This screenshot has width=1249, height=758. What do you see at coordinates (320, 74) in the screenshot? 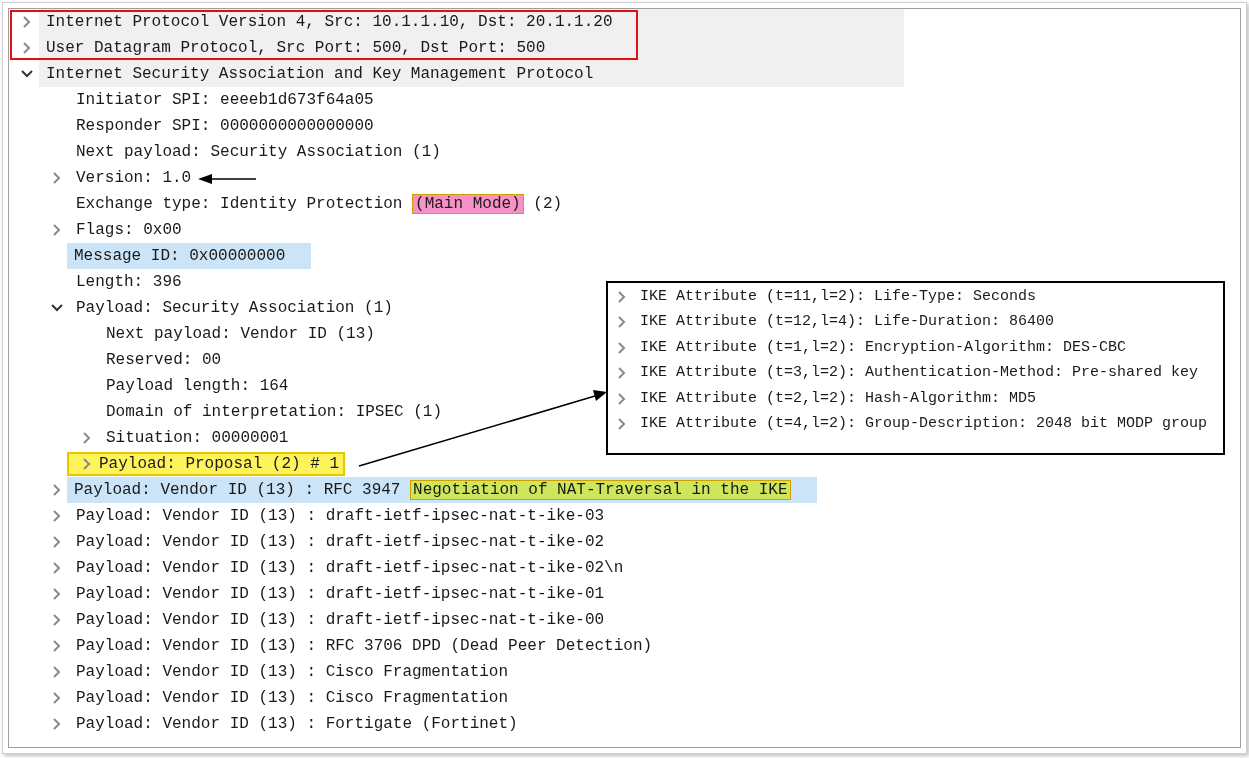
I see `tree-item-label: Internet Security Association and Key Management Protocol` at bounding box center [320, 74].